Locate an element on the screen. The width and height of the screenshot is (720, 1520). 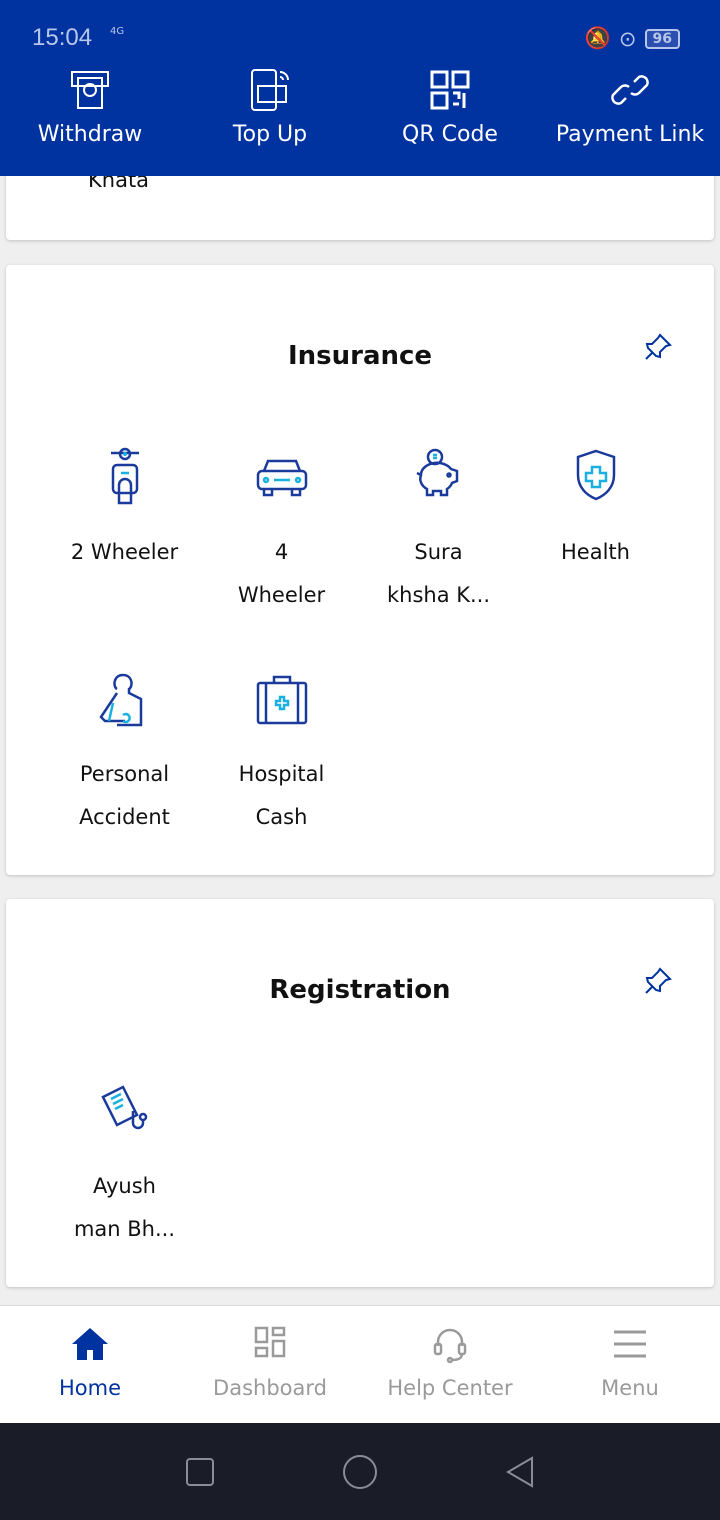
recent-apps-icon is located at coordinates (200, 1472).